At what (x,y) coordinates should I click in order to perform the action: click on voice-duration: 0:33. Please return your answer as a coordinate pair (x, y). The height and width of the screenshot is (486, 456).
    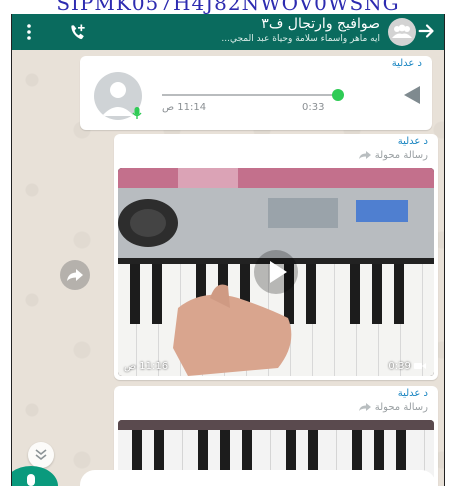
    Looking at the image, I should click on (313, 107).